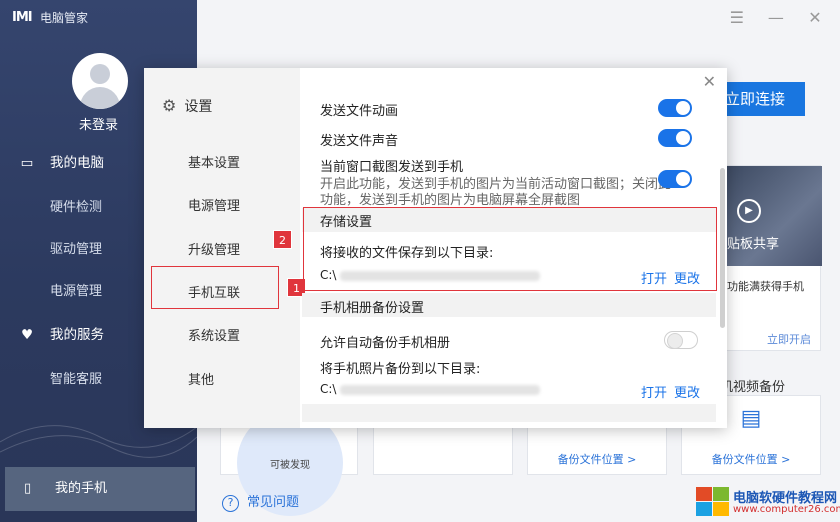 The height and width of the screenshot is (522, 840). I want to click on storage-highlight-box, so click(510, 249).